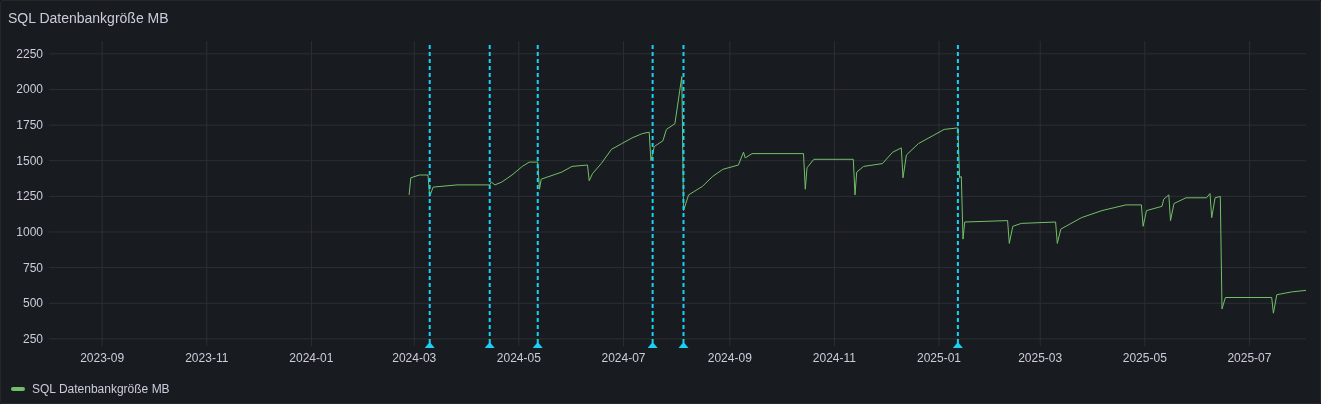  What do you see at coordinates (32, 303) in the screenshot?
I see `y-axis-label: 500` at bounding box center [32, 303].